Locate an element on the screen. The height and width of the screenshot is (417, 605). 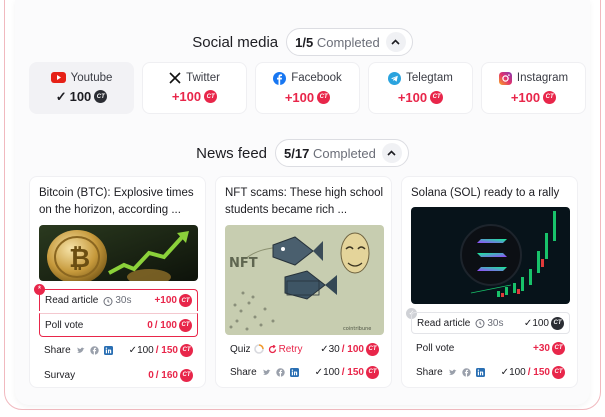
social-card-facebook: Facebook +100 CT is located at coordinates (307, 88).